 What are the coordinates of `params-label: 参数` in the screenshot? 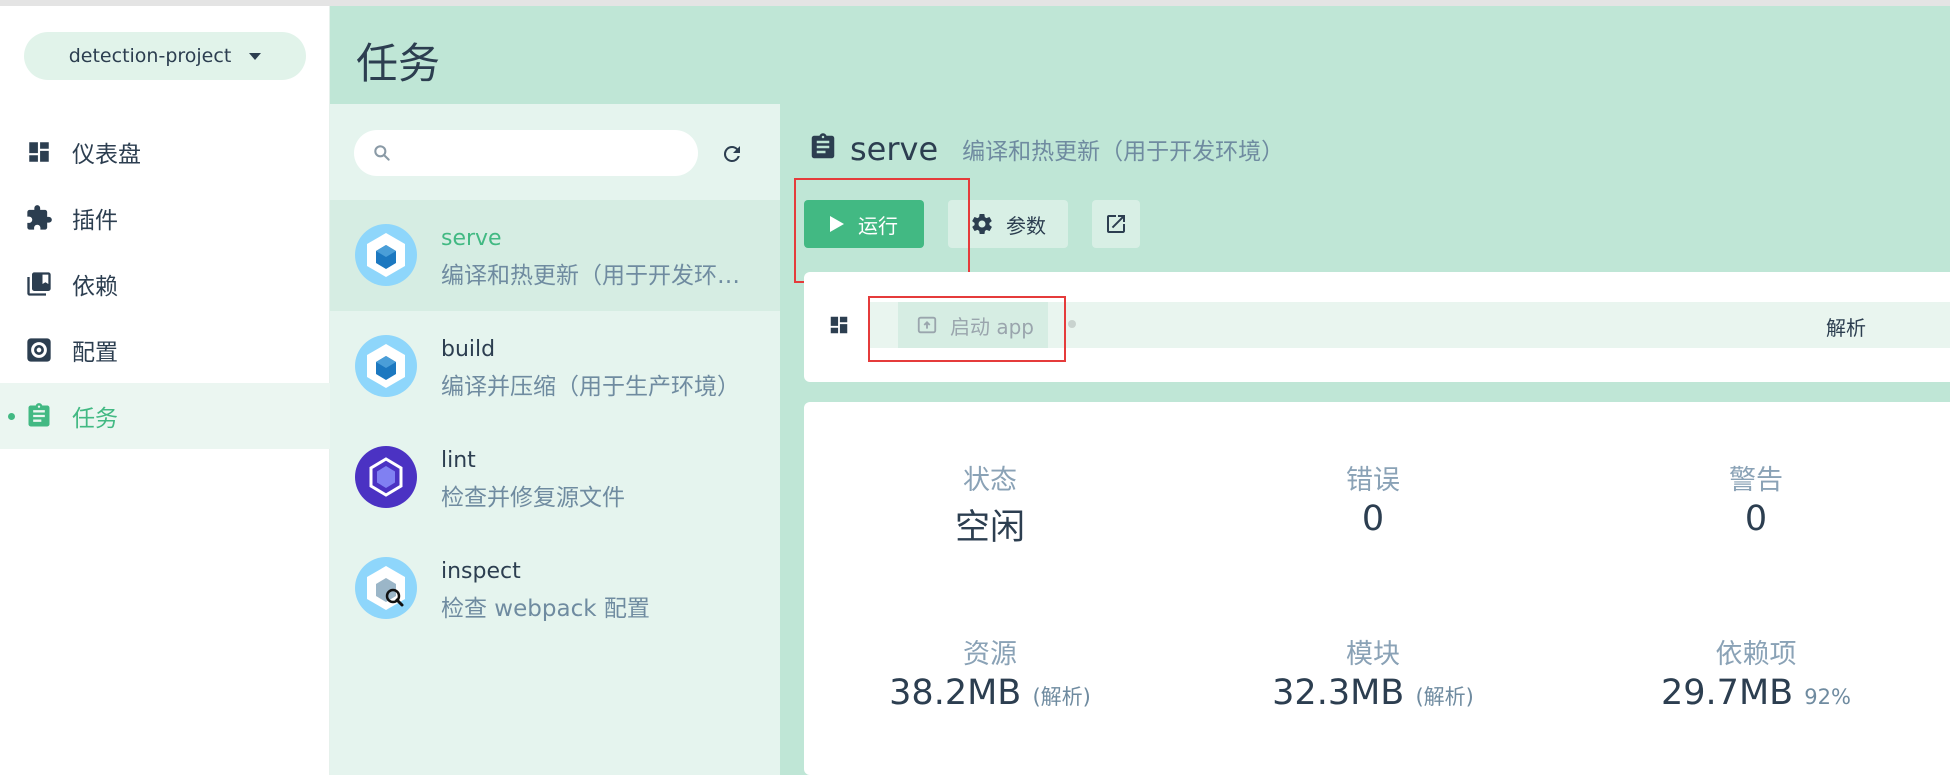 It's located at (1026, 225).